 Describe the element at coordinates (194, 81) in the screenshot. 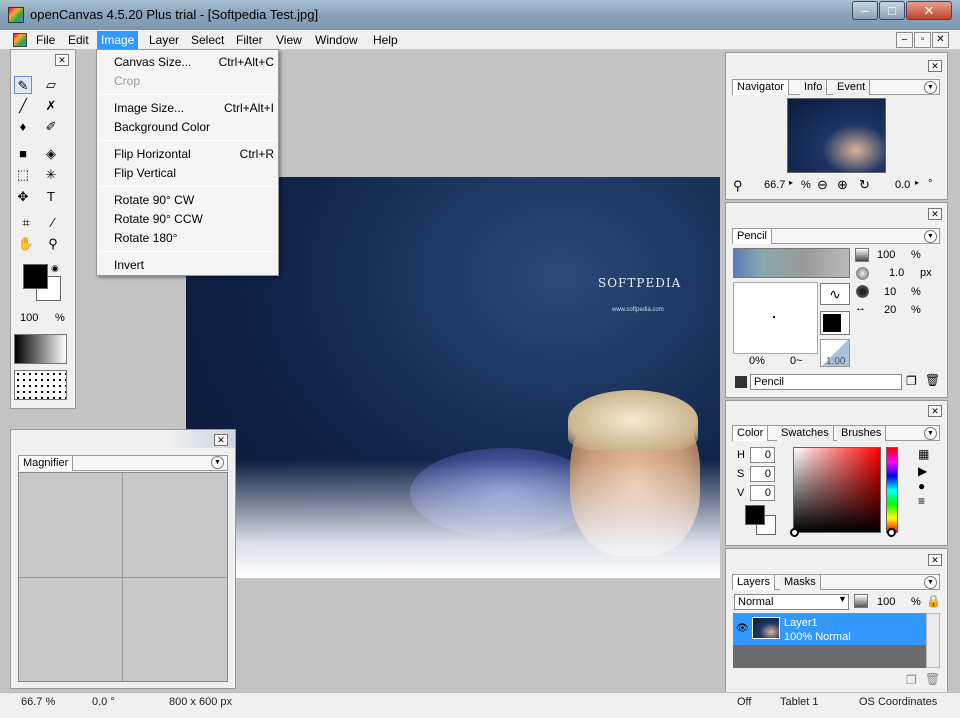

I see `menu-item-crop: Crop` at that location.